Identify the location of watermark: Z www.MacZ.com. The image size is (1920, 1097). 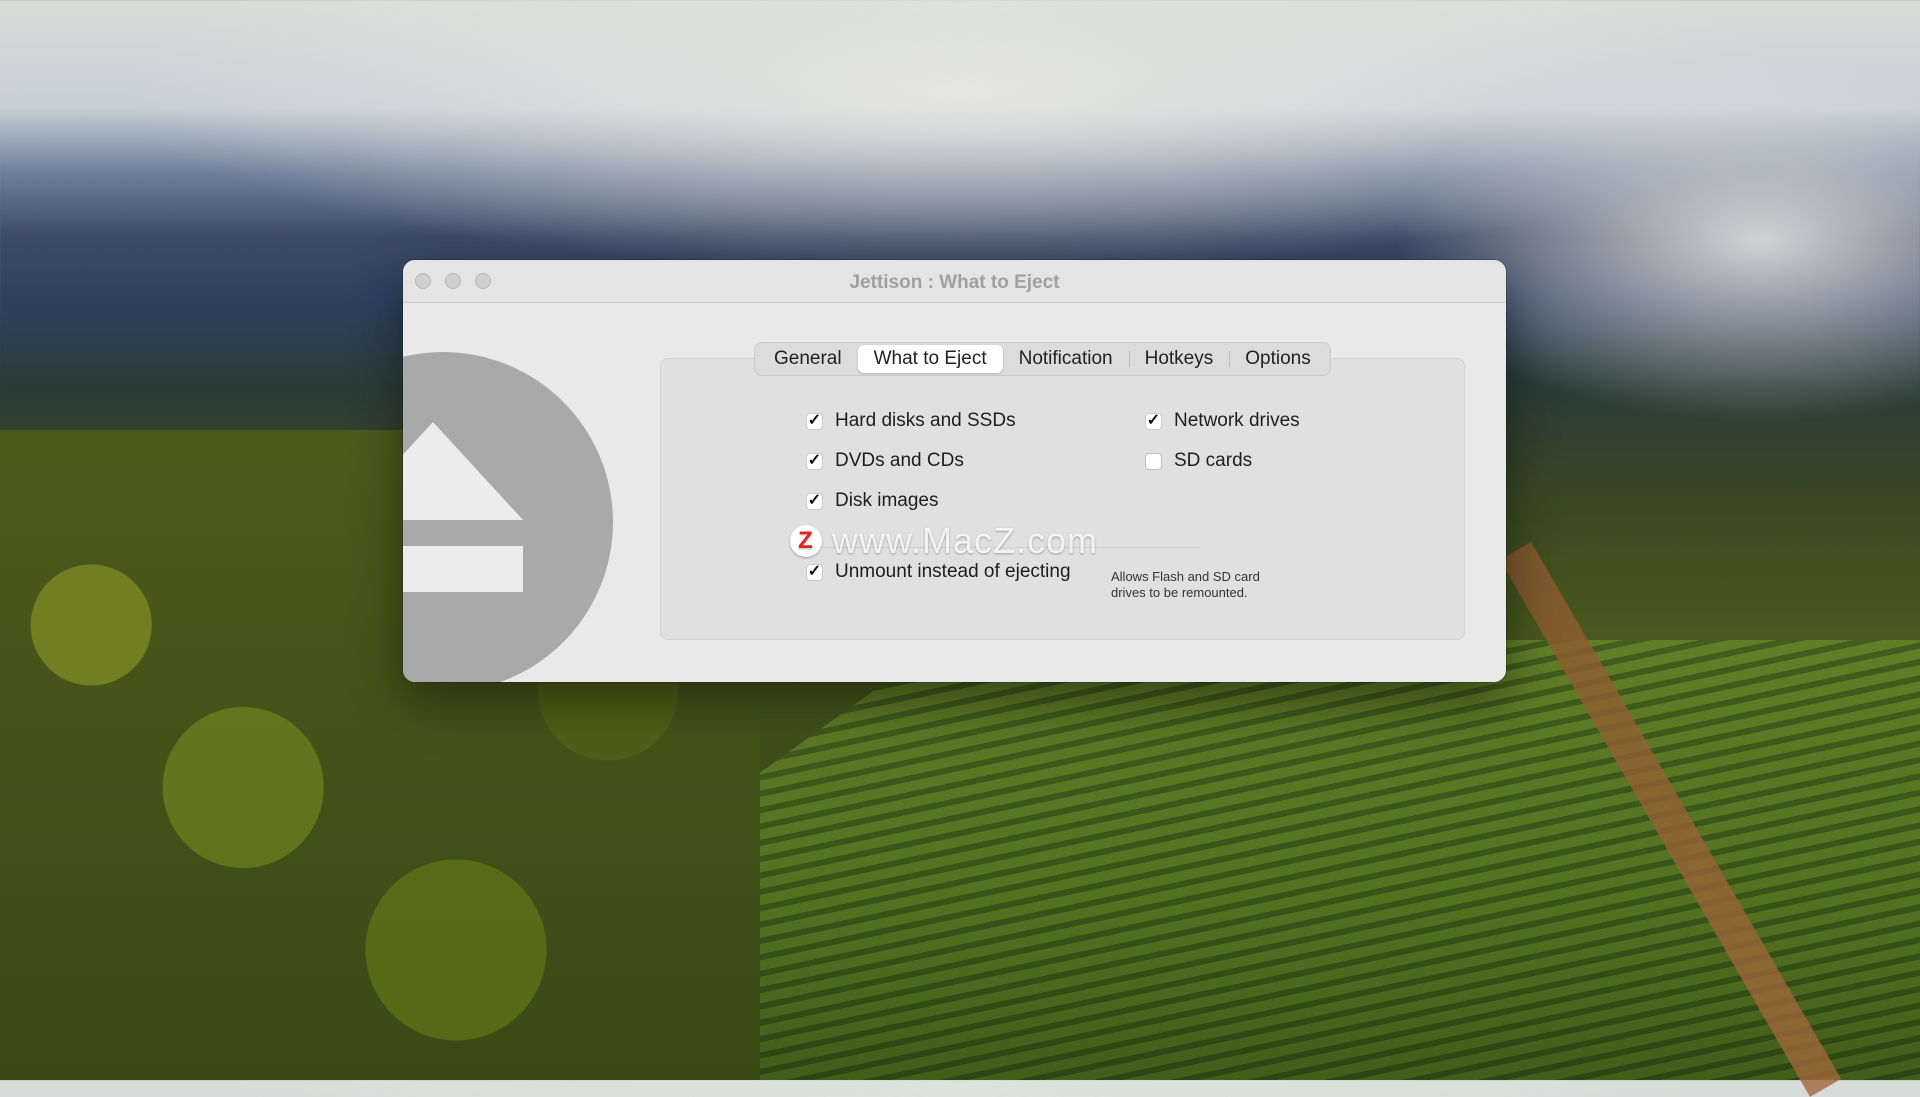
(944, 541).